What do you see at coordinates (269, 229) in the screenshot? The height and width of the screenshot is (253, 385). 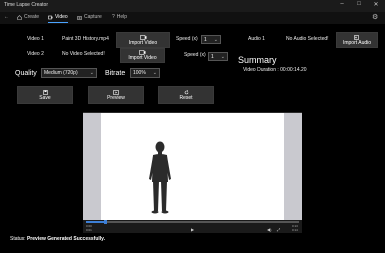 I see `volume-icon: ◀)` at bounding box center [269, 229].